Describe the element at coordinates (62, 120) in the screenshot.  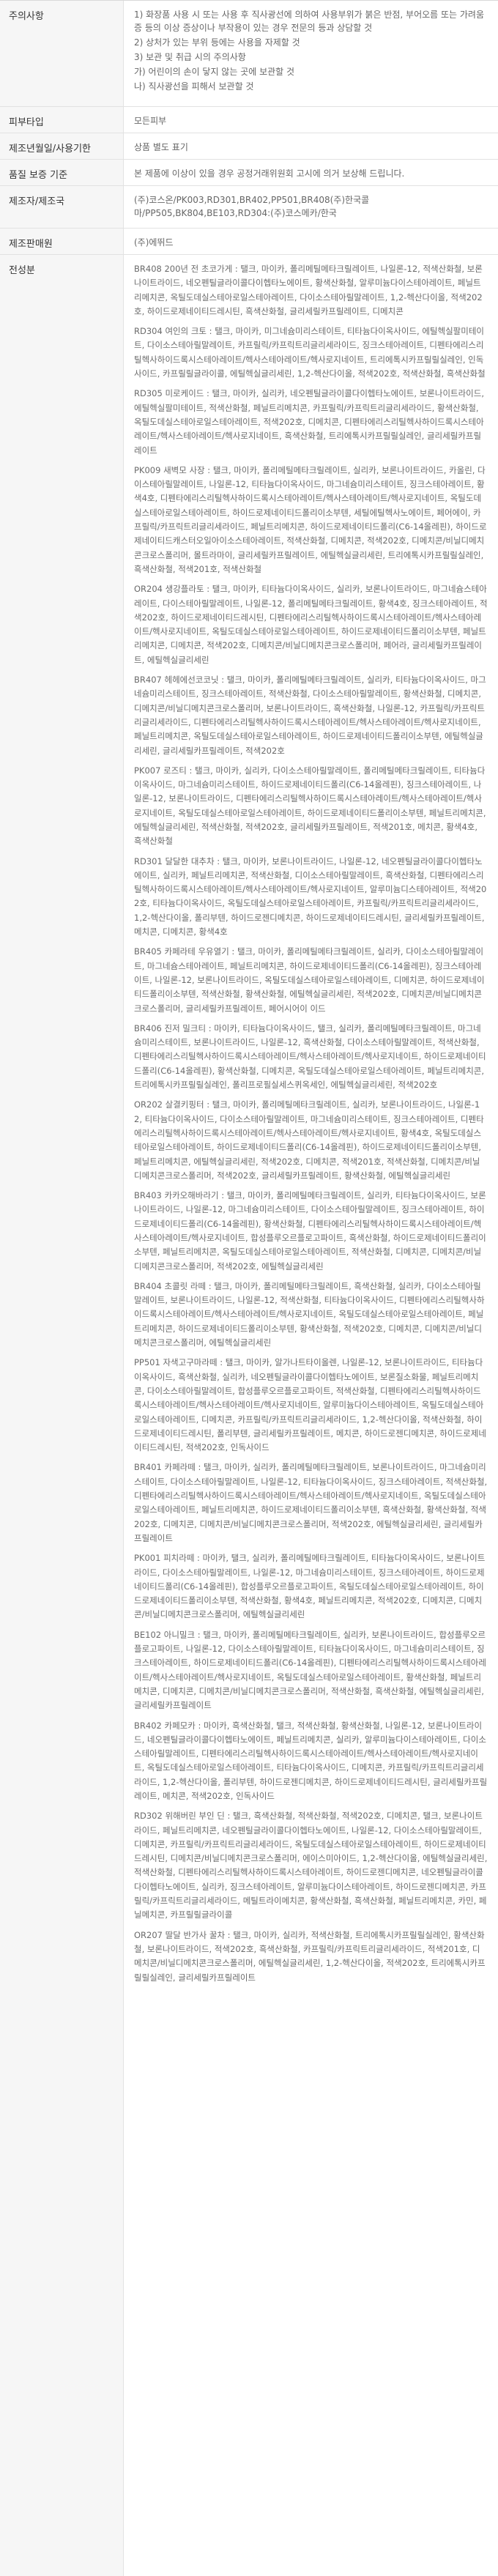
I see `row-label: 피부타입` at that location.